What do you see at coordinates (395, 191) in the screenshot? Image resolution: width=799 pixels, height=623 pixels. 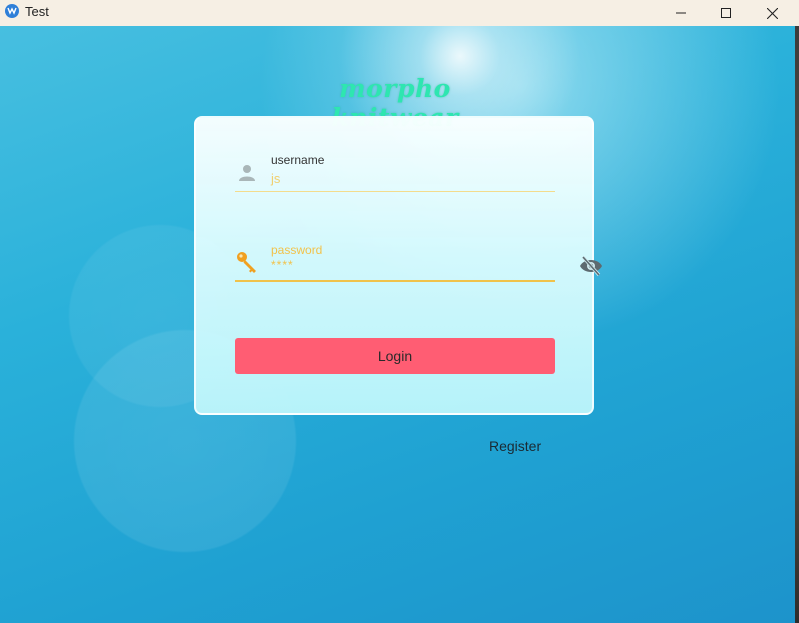 I see `username-underline` at bounding box center [395, 191].